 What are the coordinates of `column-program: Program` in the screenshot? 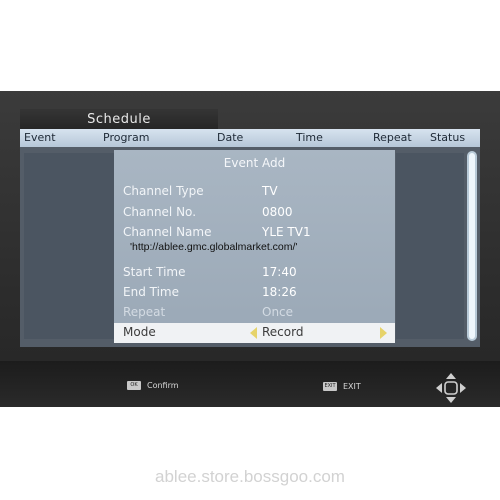 It's located at (126, 137).